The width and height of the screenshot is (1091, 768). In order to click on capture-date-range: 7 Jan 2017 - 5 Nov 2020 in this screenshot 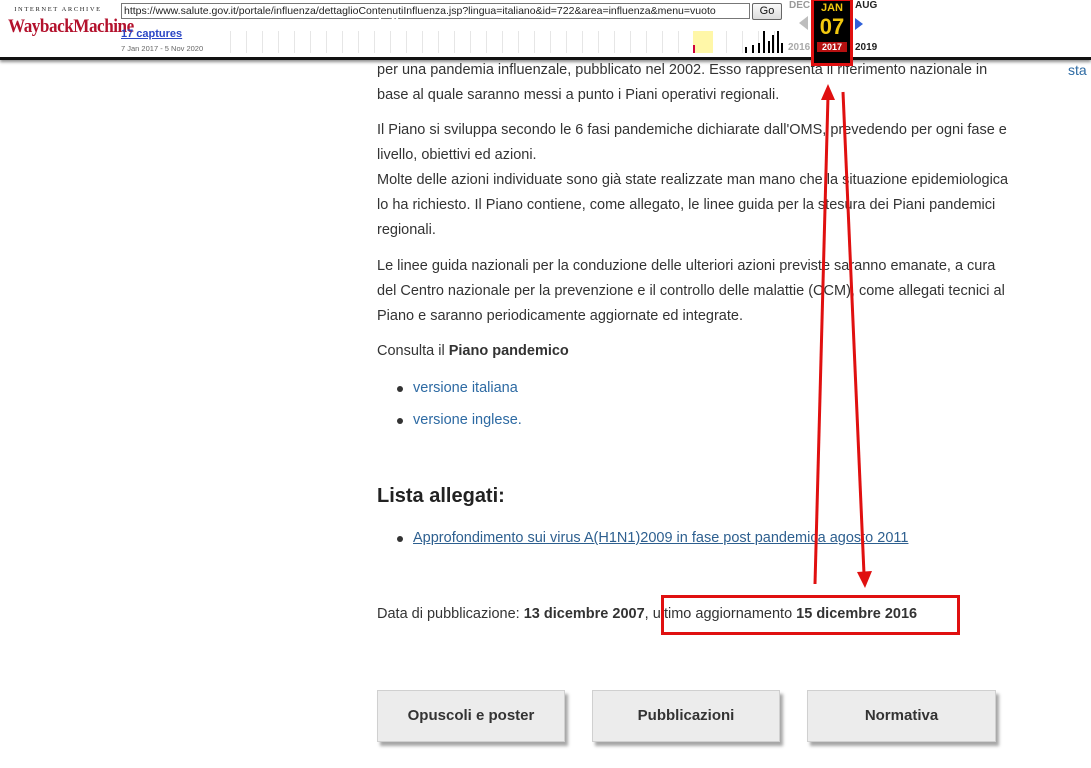, I will do `click(162, 48)`.